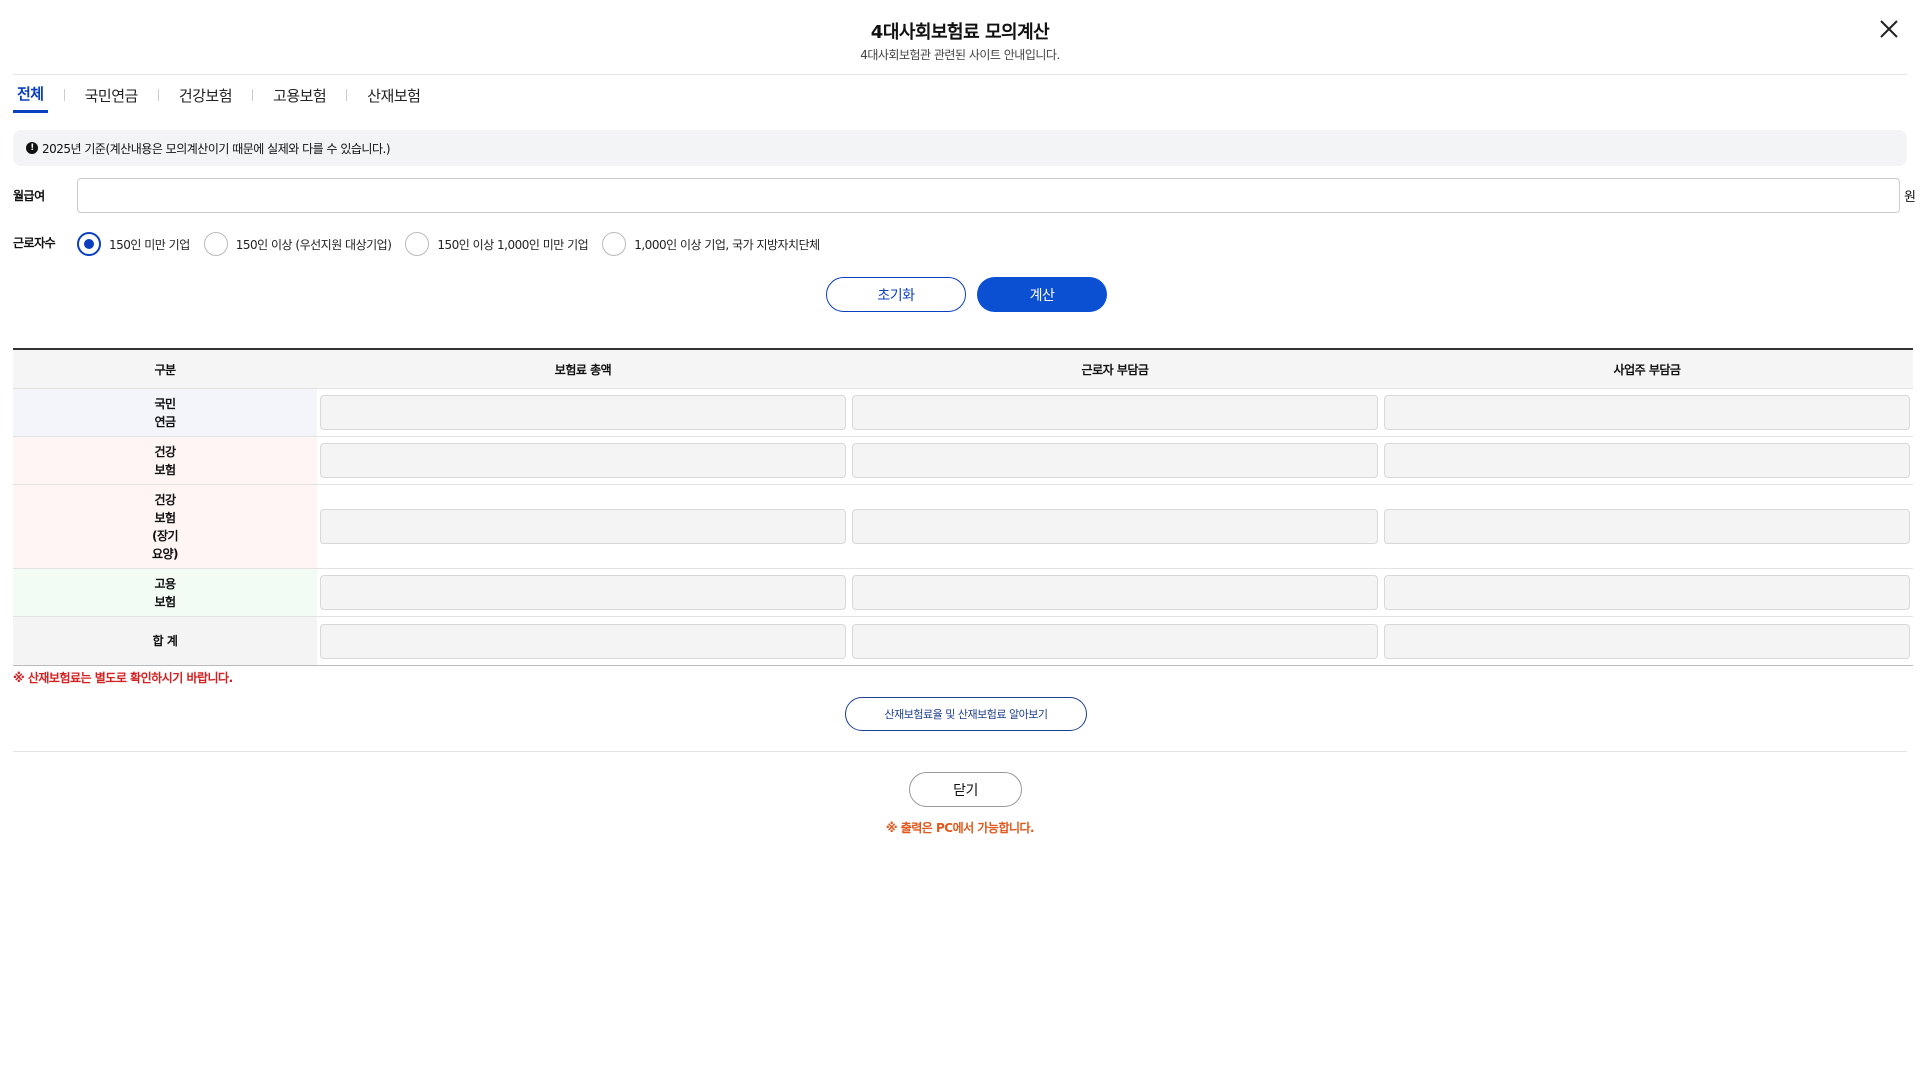  Describe the element at coordinates (960, 74) in the screenshot. I see `header-divider` at that location.